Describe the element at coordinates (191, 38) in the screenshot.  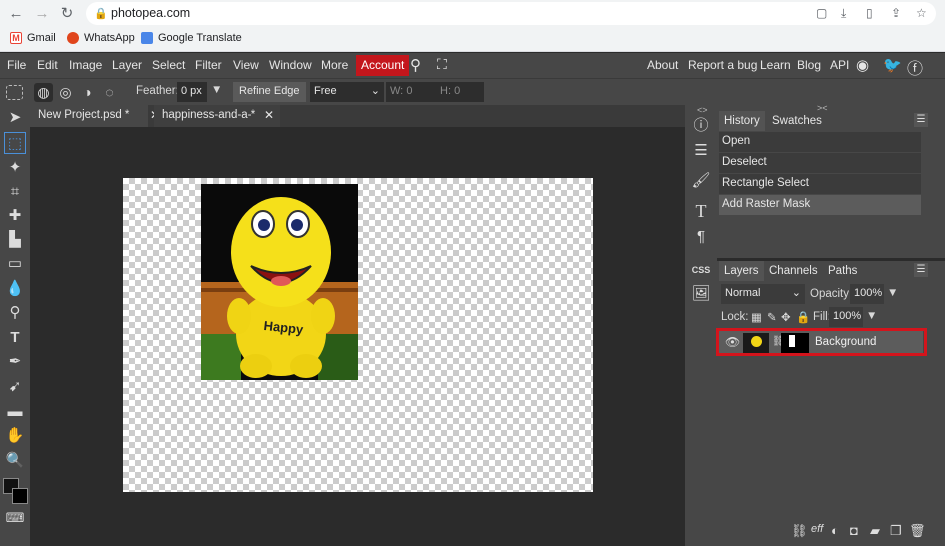
I see `bookmark-google-translate: Google Translate` at that location.